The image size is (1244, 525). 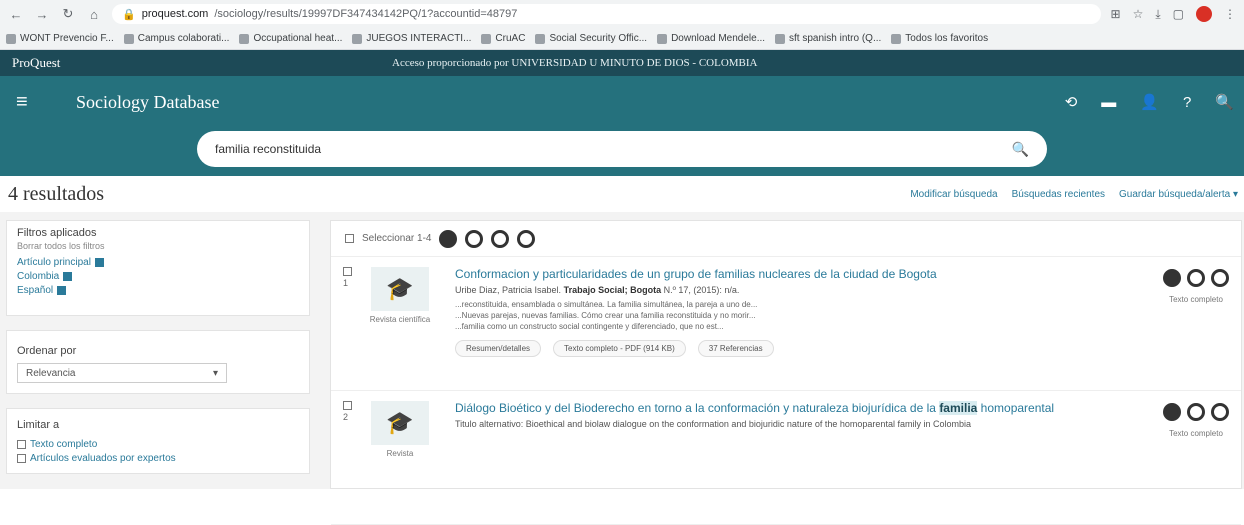 What do you see at coordinates (786, 239) in the screenshot?
I see `select-all-row: Seleccionar 1-4` at bounding box center [786, 239].